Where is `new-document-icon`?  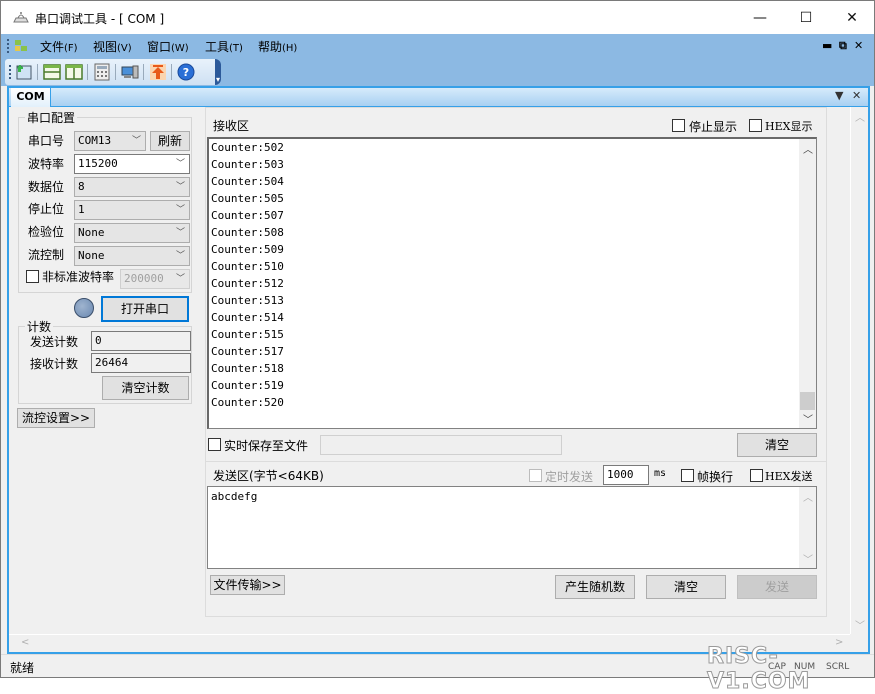
new-document-icon is located at coordinates (24, 72).